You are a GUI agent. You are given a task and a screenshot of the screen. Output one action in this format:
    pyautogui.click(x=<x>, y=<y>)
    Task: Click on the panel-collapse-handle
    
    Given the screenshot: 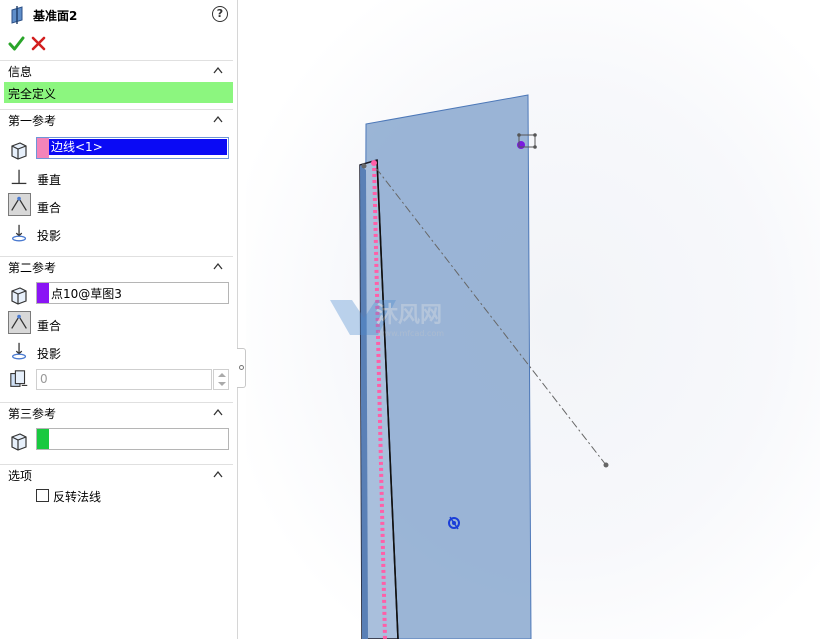 What is the action you would take?
    pyautogui.click(x=241, y=368)
    